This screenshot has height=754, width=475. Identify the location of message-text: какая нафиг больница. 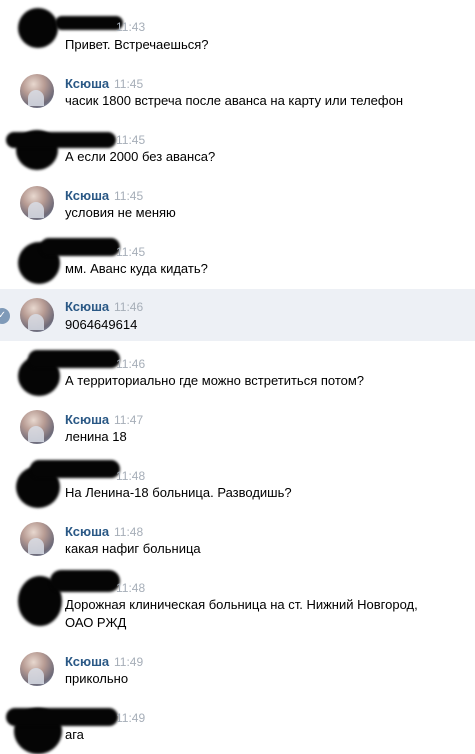
(133, 548).